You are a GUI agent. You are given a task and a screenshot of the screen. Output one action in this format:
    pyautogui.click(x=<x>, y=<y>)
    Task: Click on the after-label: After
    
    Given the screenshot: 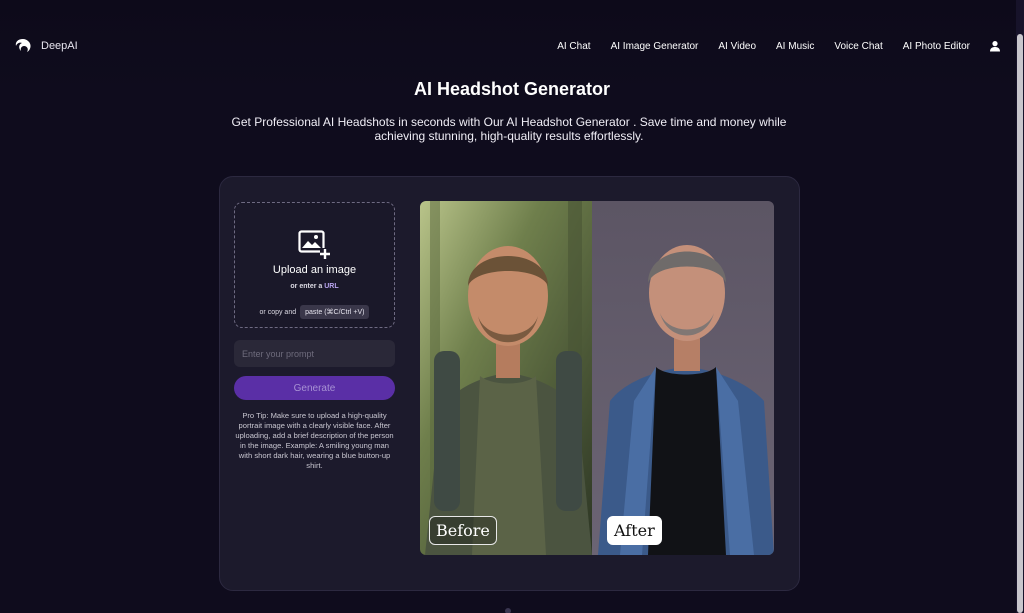 What is the action you would take?
    pyautogui.click(x=634, y=530)
    